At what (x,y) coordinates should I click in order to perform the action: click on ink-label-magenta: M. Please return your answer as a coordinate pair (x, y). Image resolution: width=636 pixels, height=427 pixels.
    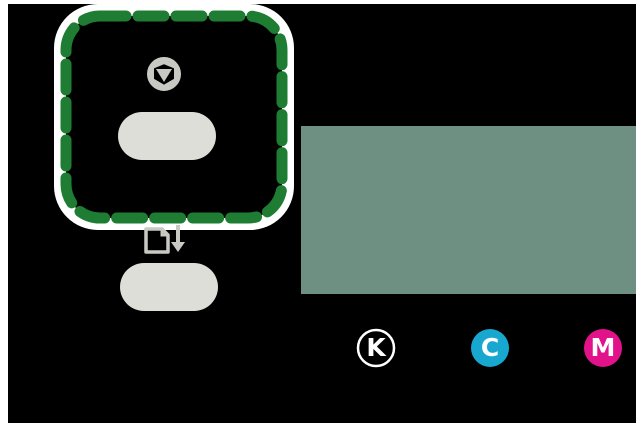
    Looking at the image, I should click on (603, 347).